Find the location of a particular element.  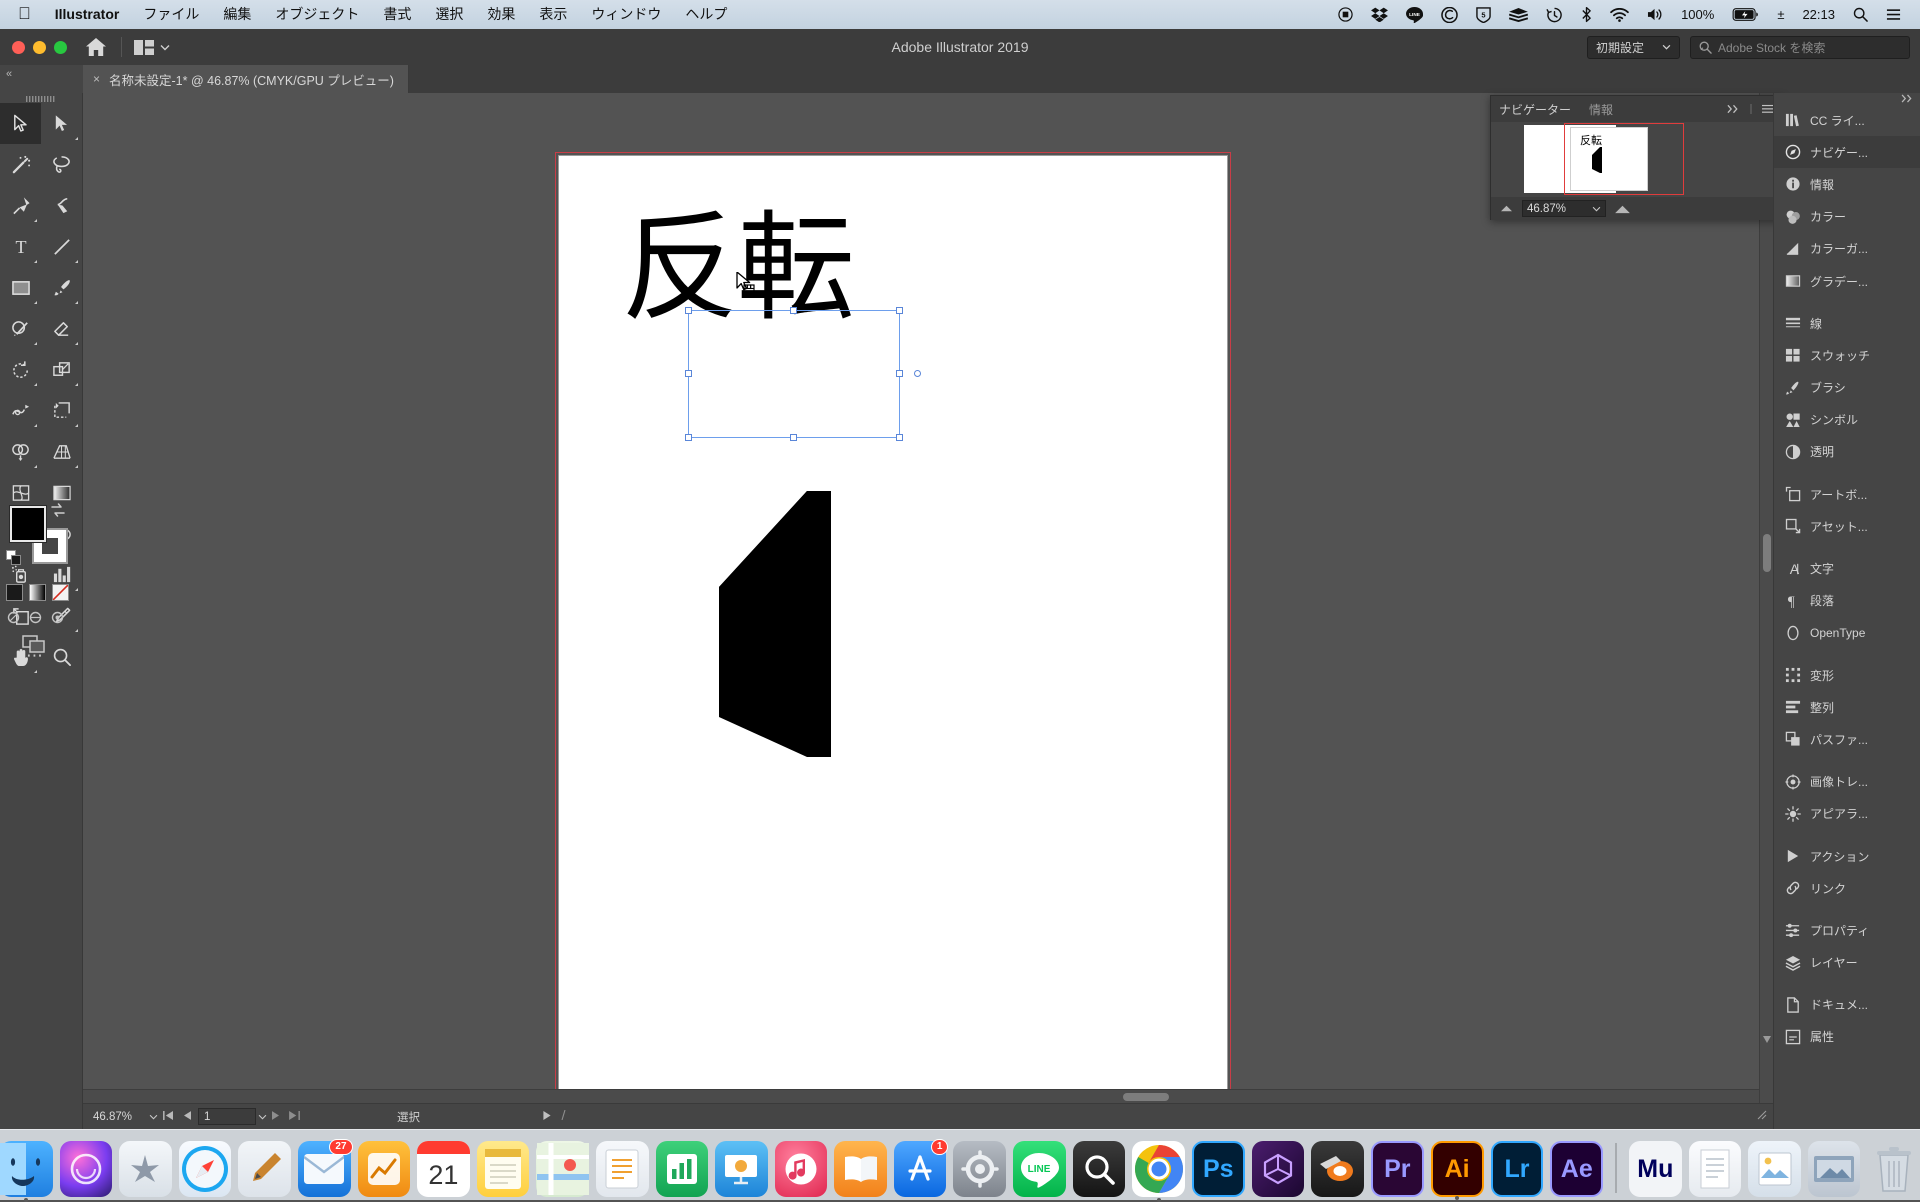

dock-item-lightroom: Lr is located at coordinates (1517, 1169).